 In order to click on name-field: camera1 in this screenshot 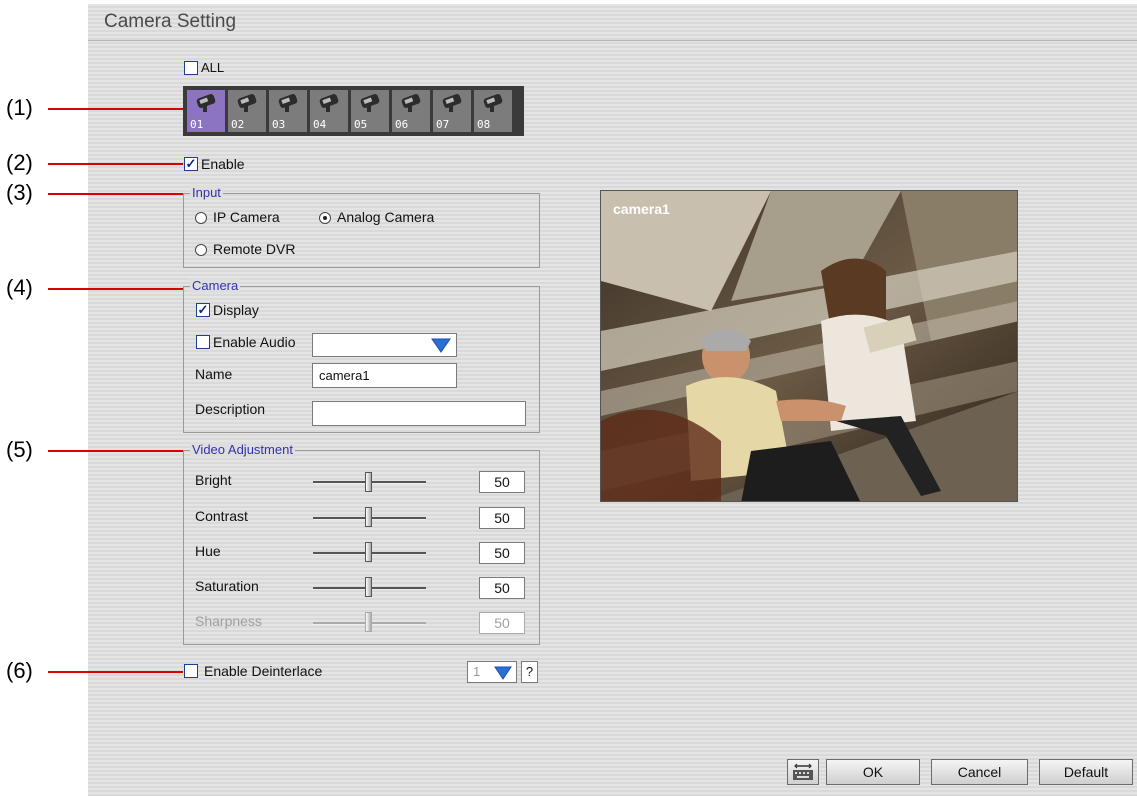, I will do `click(384, 375)`.